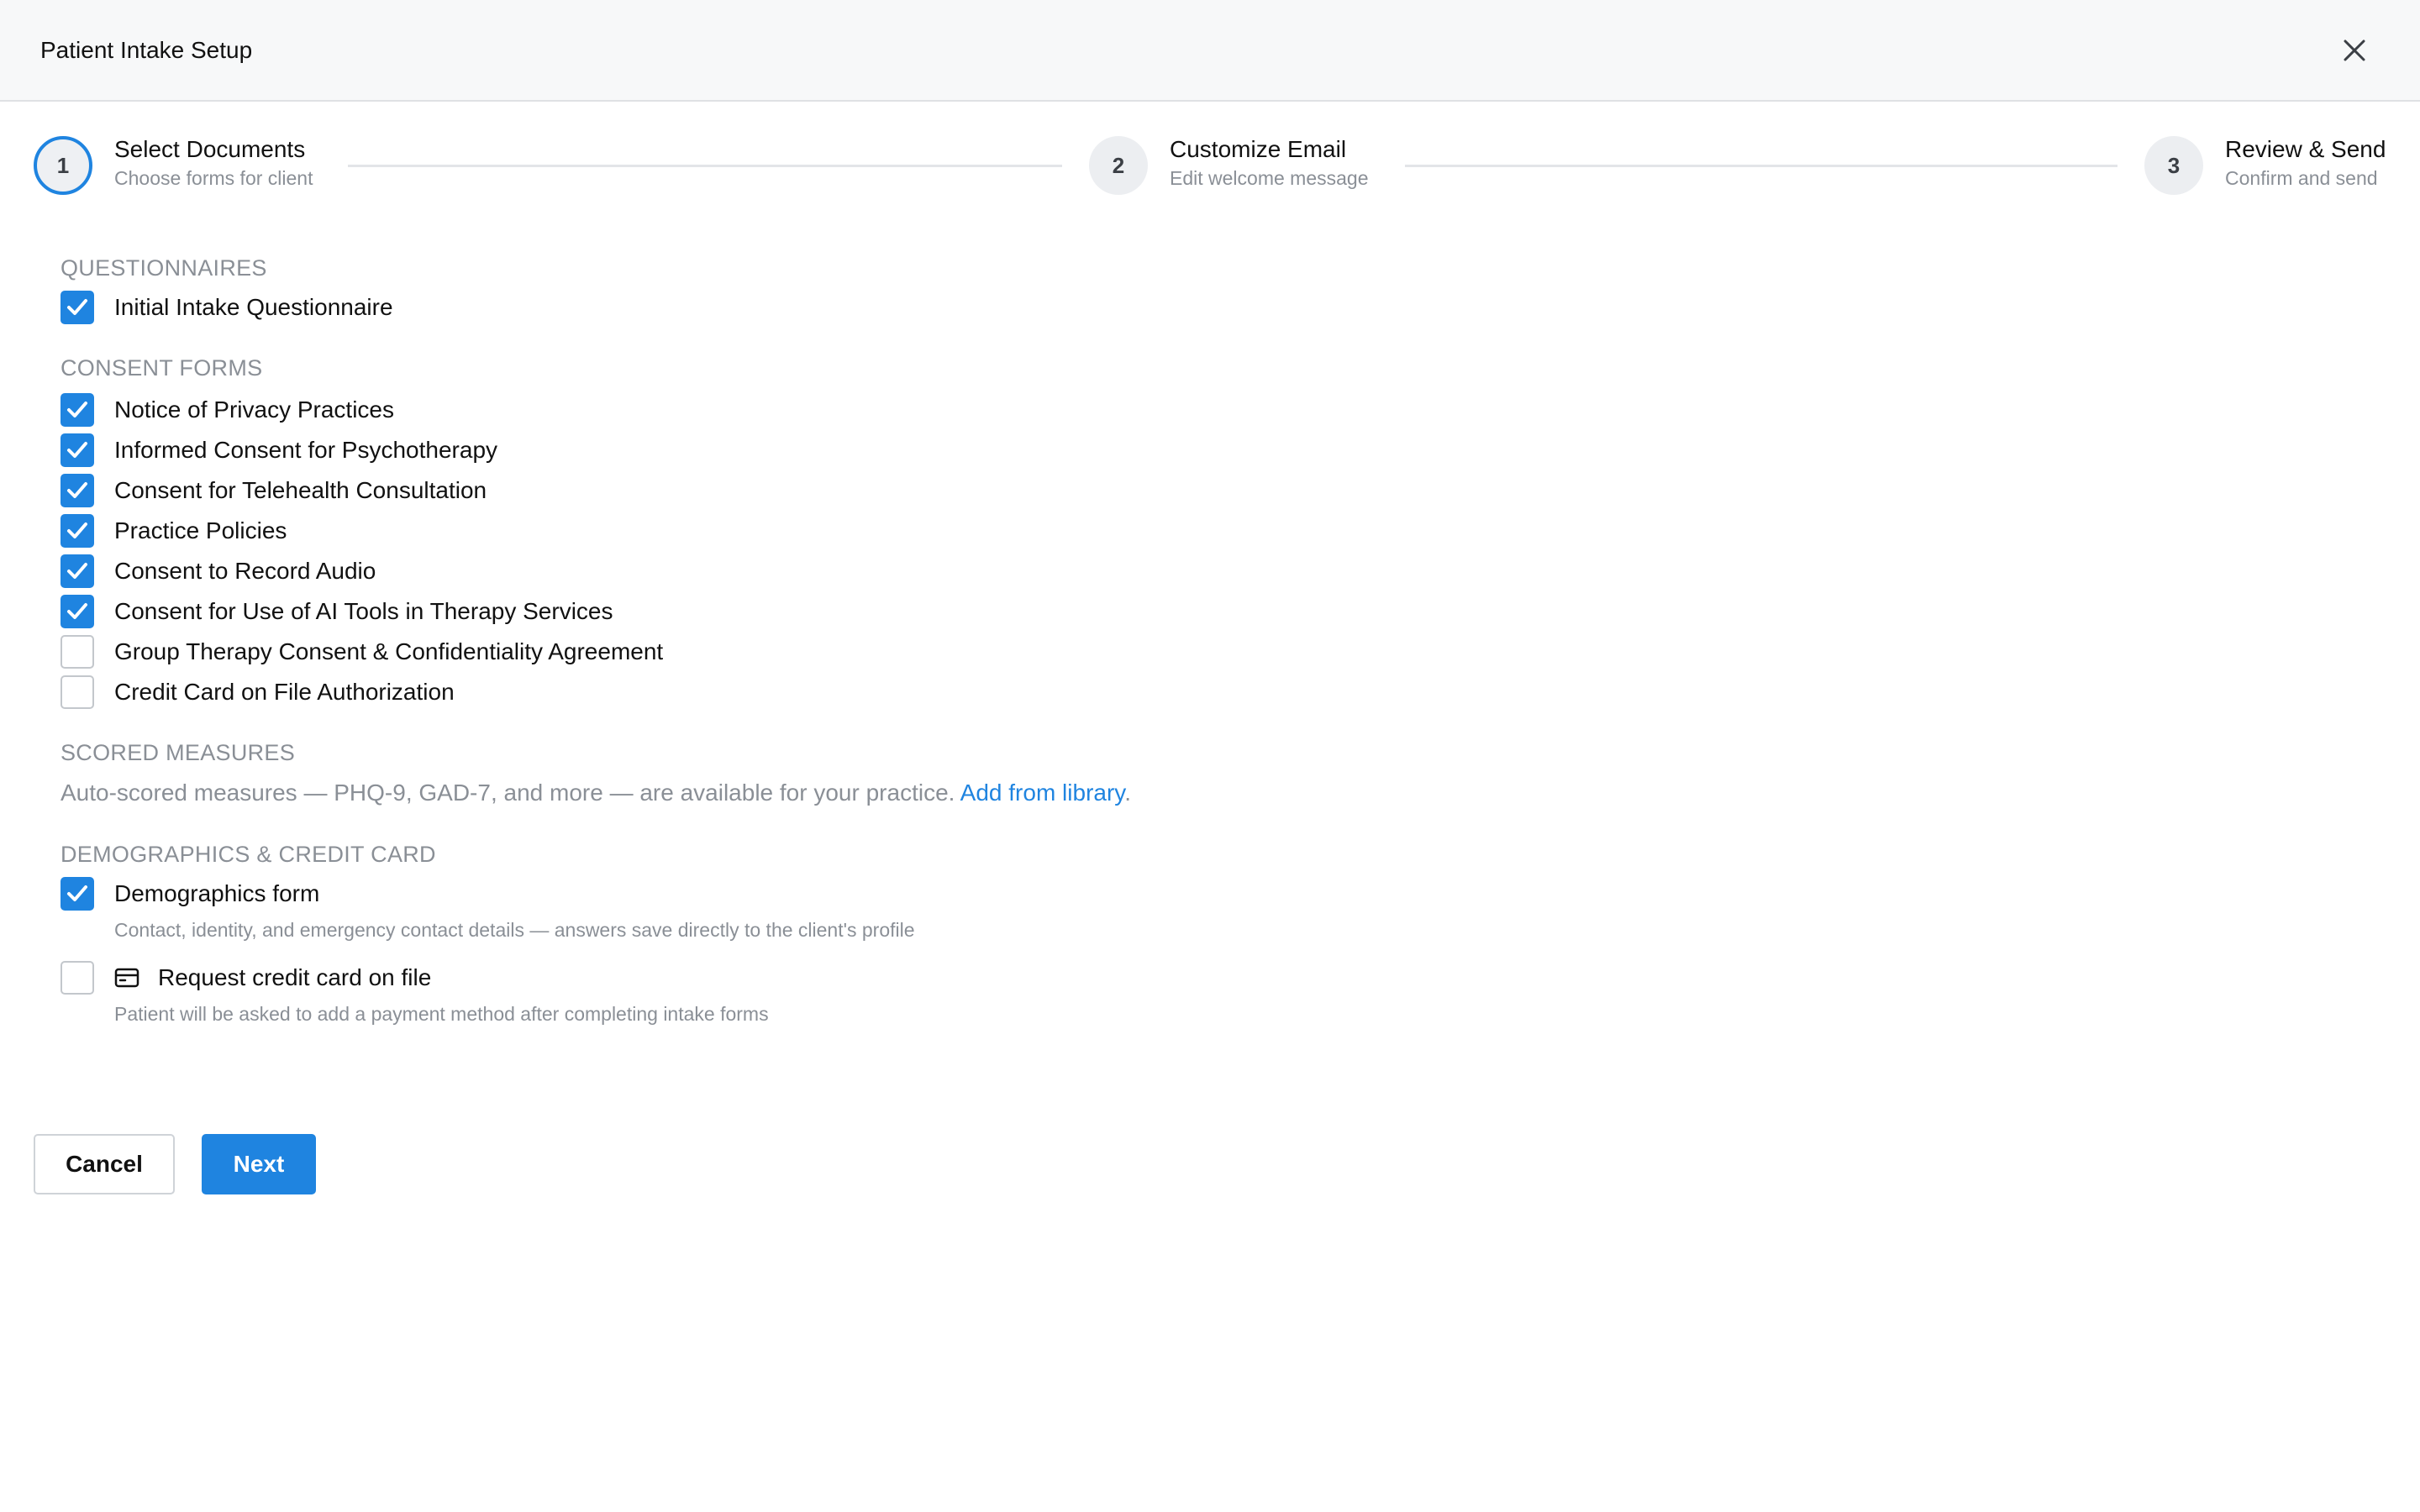 The image size is (2420, 1512). Describe the element at coordinates (161, 368) in the screenshot. I see `consent-forms-heading: CONSENT FORMS` at that location.